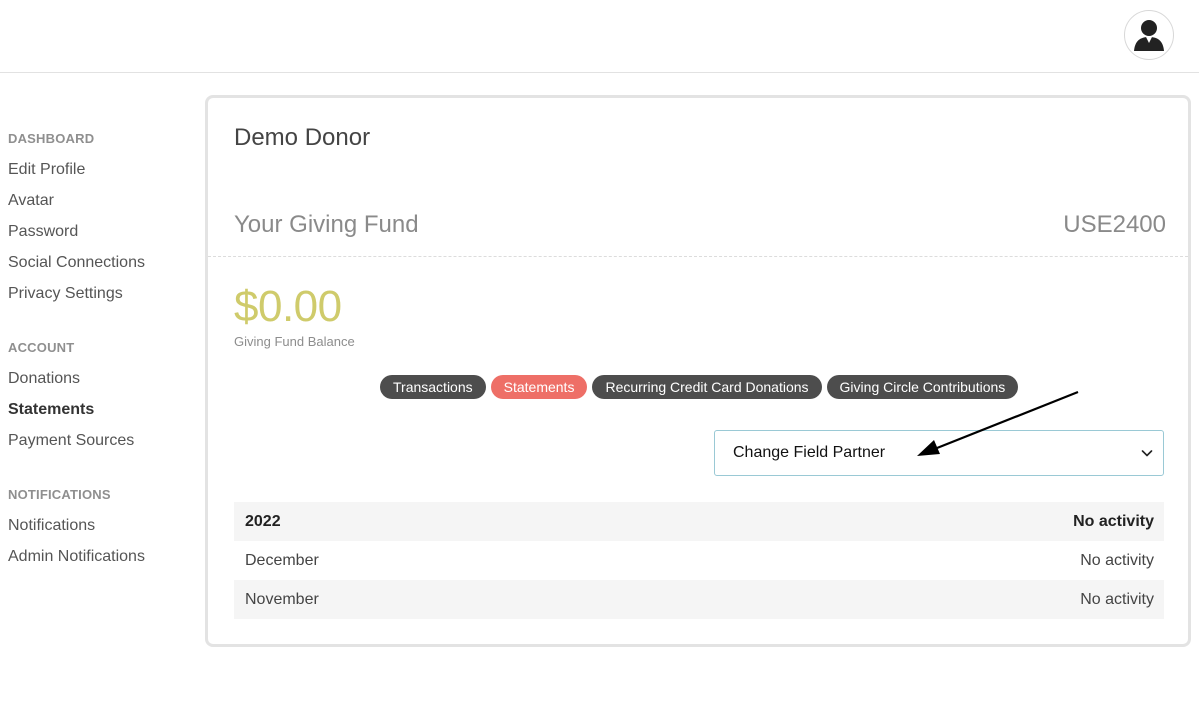 The height and width of the screenshot is (712, 1199). Describe the element at coordinates (31, 201) in the screenshot. I see `sidebar-item-avatar: Avatar` at that location.